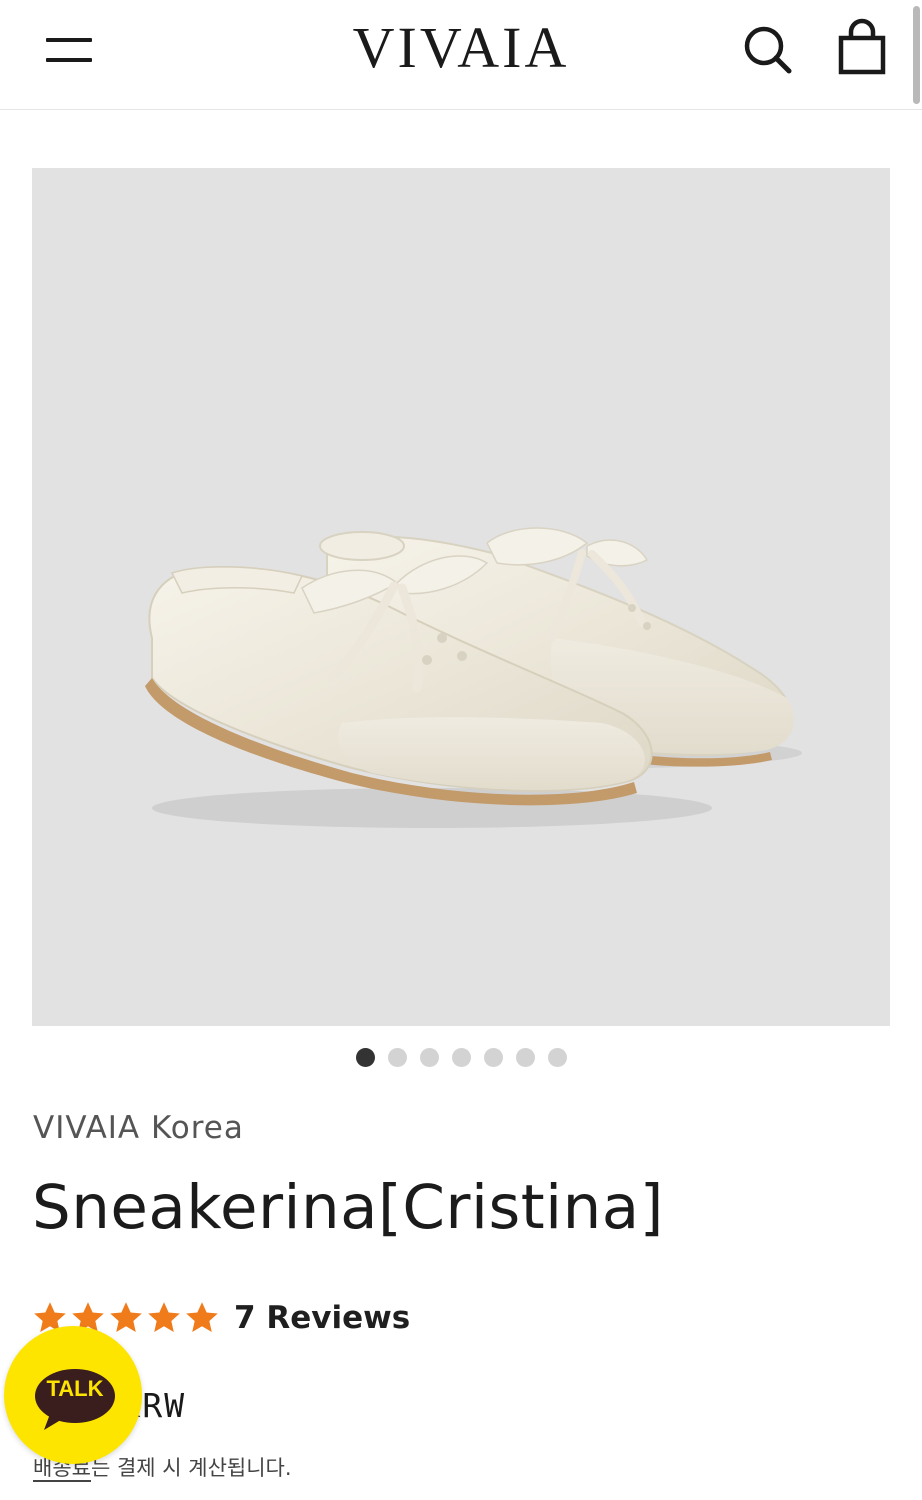 Image resolution: width=922 pixels, height=1500 pixels. What do you see at coordinates (322, 1318) in the screenshot?
I see `reviews-link: 7 Reviews` at bounding box center [322, 1318].